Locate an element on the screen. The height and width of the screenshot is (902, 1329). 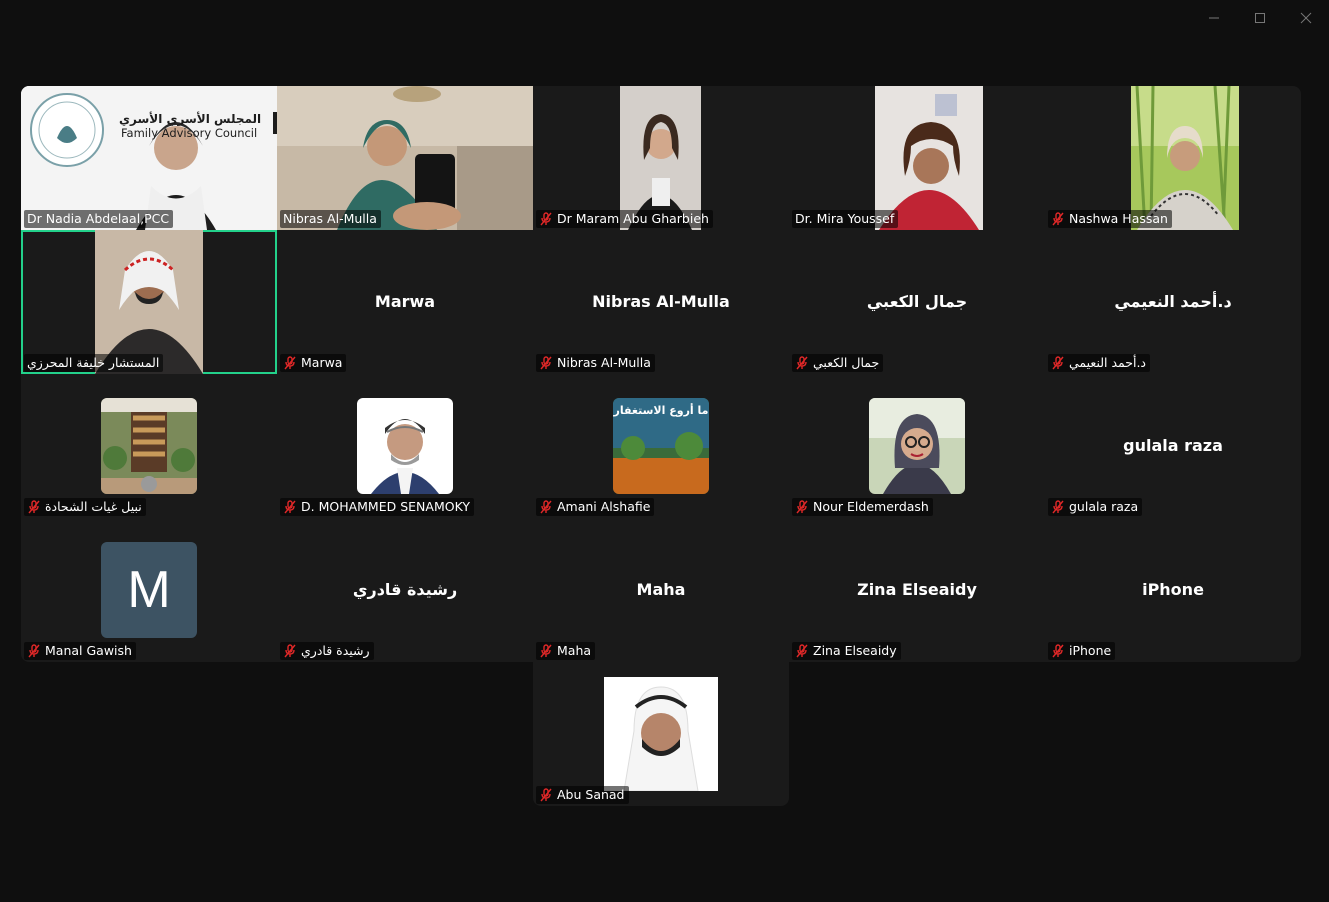
name-tag: Dr Nadia Abdelaal,PCC is located at coordinates (99, 219).